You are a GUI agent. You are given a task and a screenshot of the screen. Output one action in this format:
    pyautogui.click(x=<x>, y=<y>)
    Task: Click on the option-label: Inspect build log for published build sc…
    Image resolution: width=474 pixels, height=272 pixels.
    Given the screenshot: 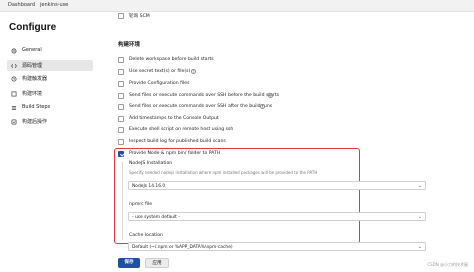 What is the action you would take?
    pyautogui.click(x=177, y=141)
    